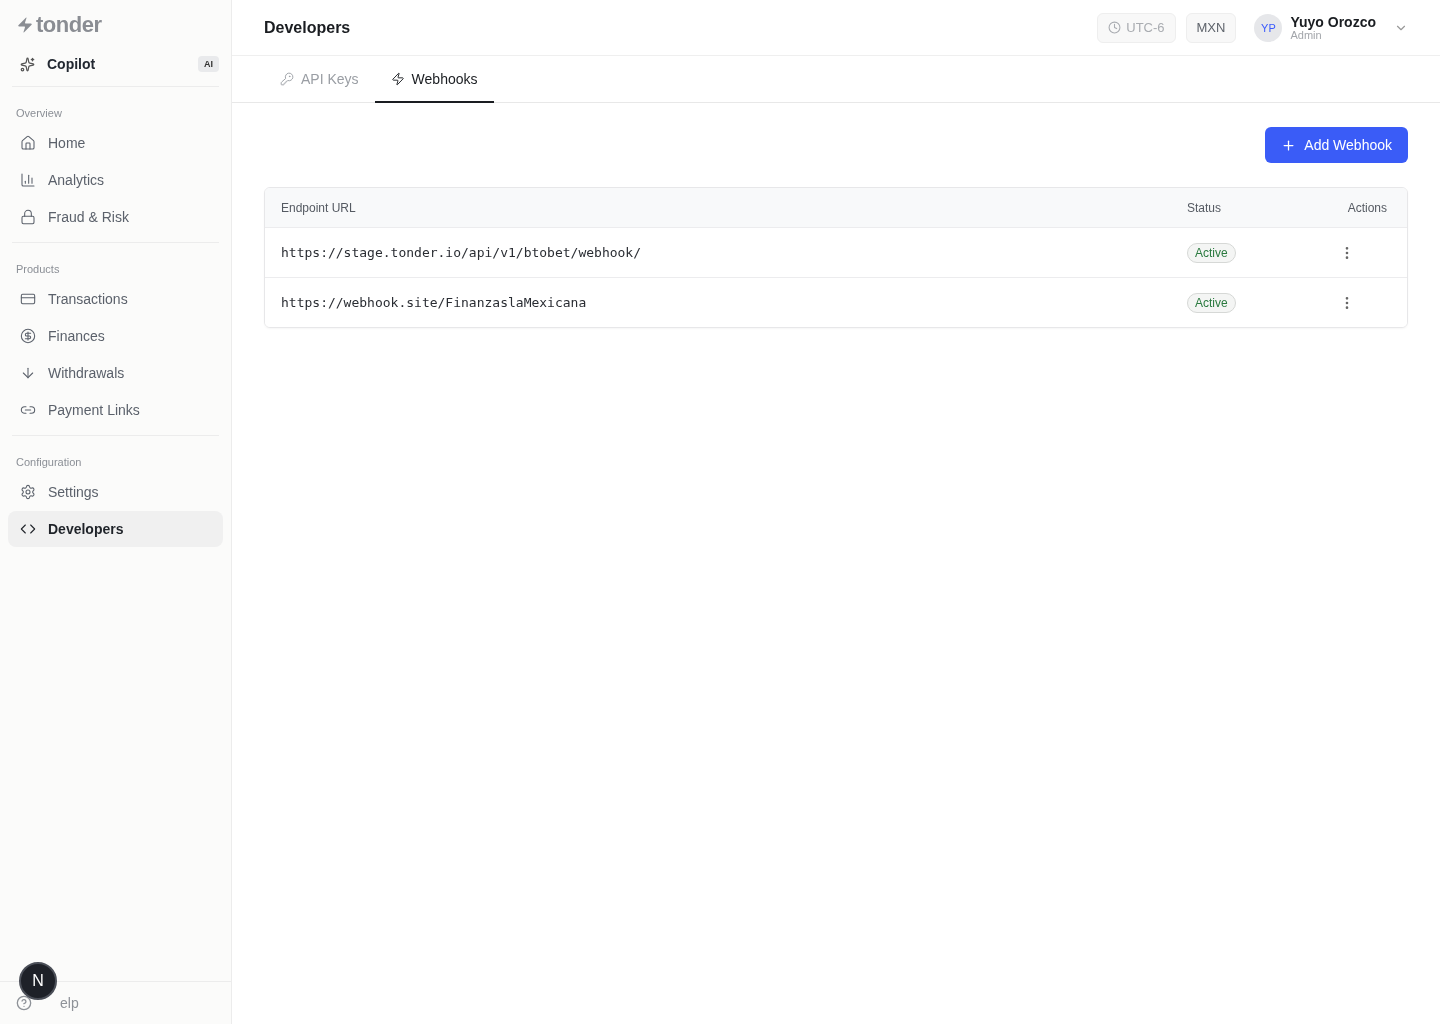 This screenshot has height=1024, width=1440. Describe the element at coordinates (434, 302) in the screenshot. I see `endpoint-url: https://webhook.site/FinanzaslaMexicana` at that location.